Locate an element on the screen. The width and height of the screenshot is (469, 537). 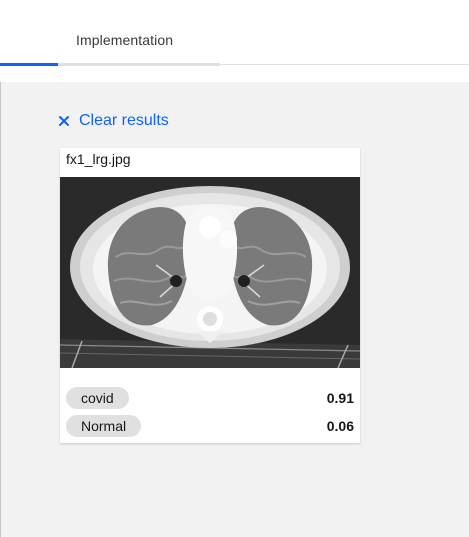
close-icon is located at coordinates (64, 121).